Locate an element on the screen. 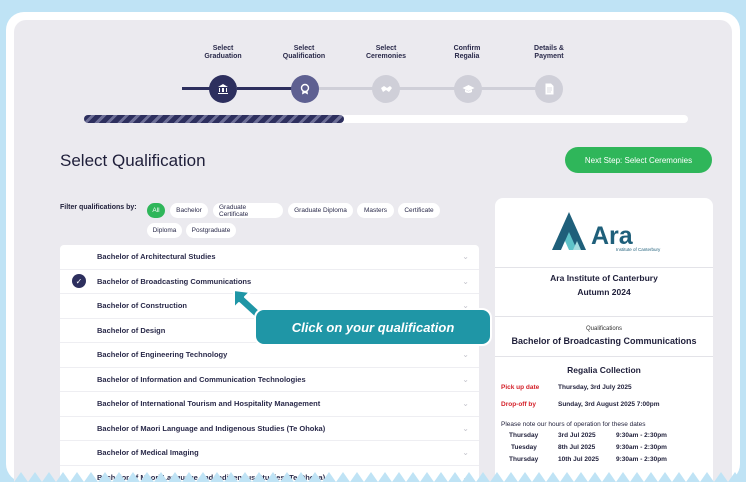 The image size is (746, 482). step-graduation is located at coordinates (223, 89).